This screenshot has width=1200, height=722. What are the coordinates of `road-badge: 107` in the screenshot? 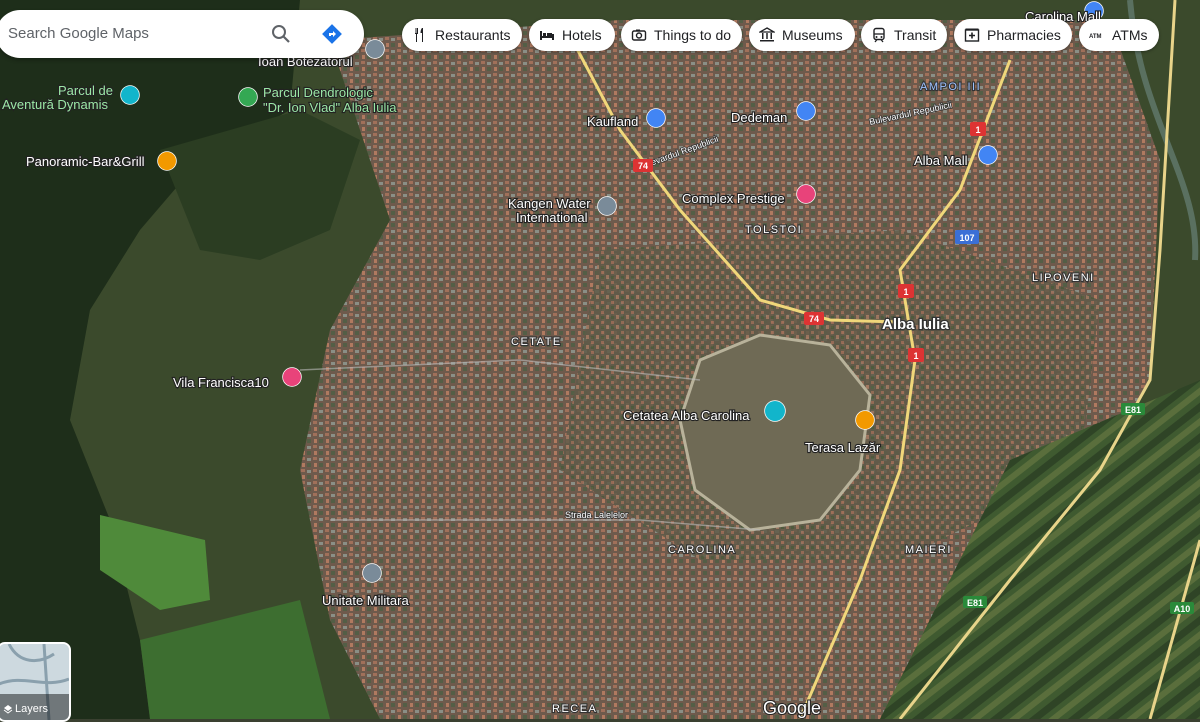 It's located at (967, 237).